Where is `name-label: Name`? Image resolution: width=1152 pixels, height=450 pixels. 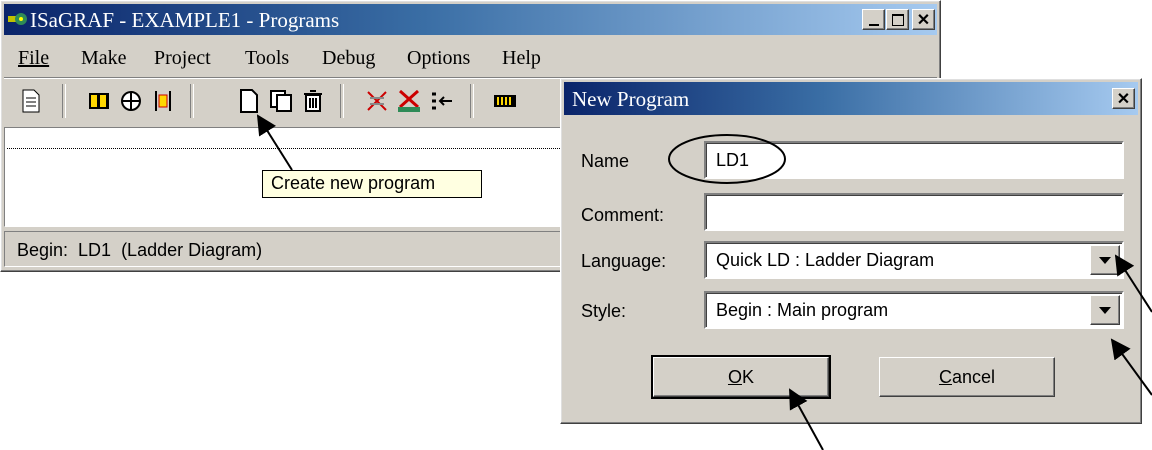
name-label: Name is located at coordinates (605, 161).